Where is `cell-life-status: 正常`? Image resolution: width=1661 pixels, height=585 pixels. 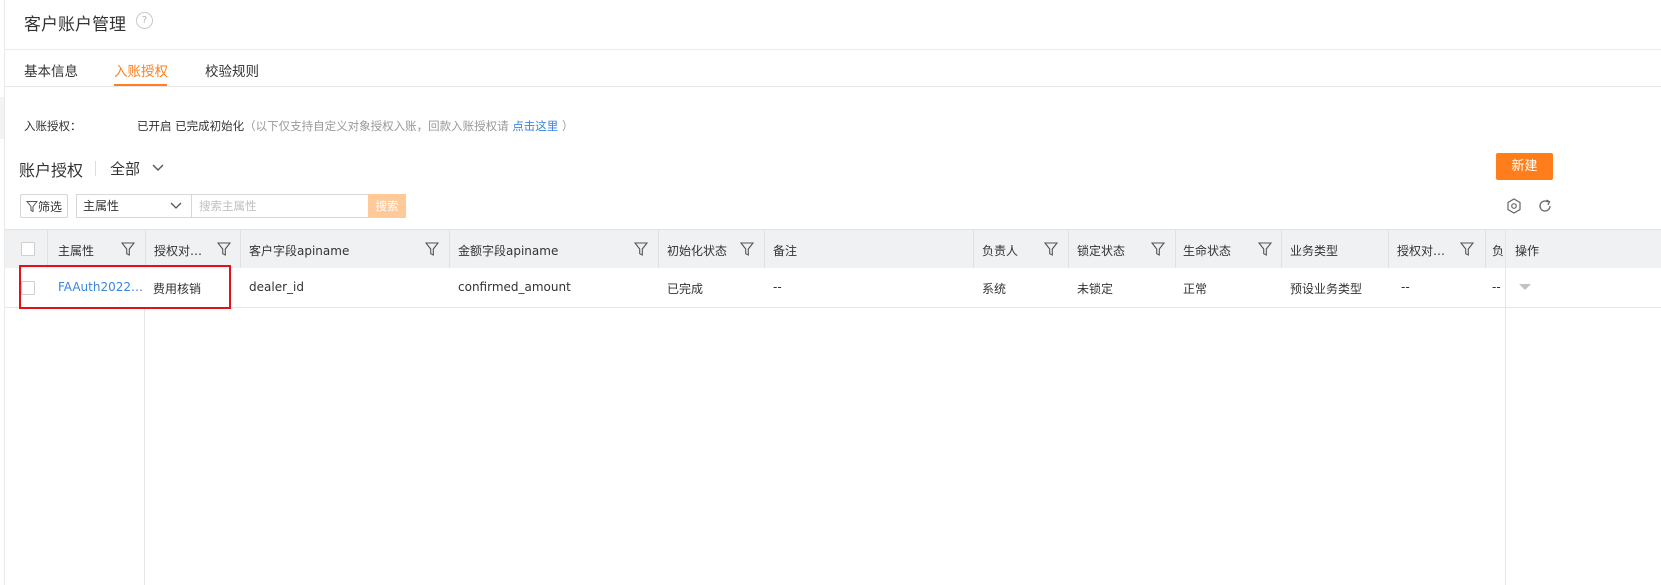
cell-life-status: 正常 is located at coordinates (1195, 289).